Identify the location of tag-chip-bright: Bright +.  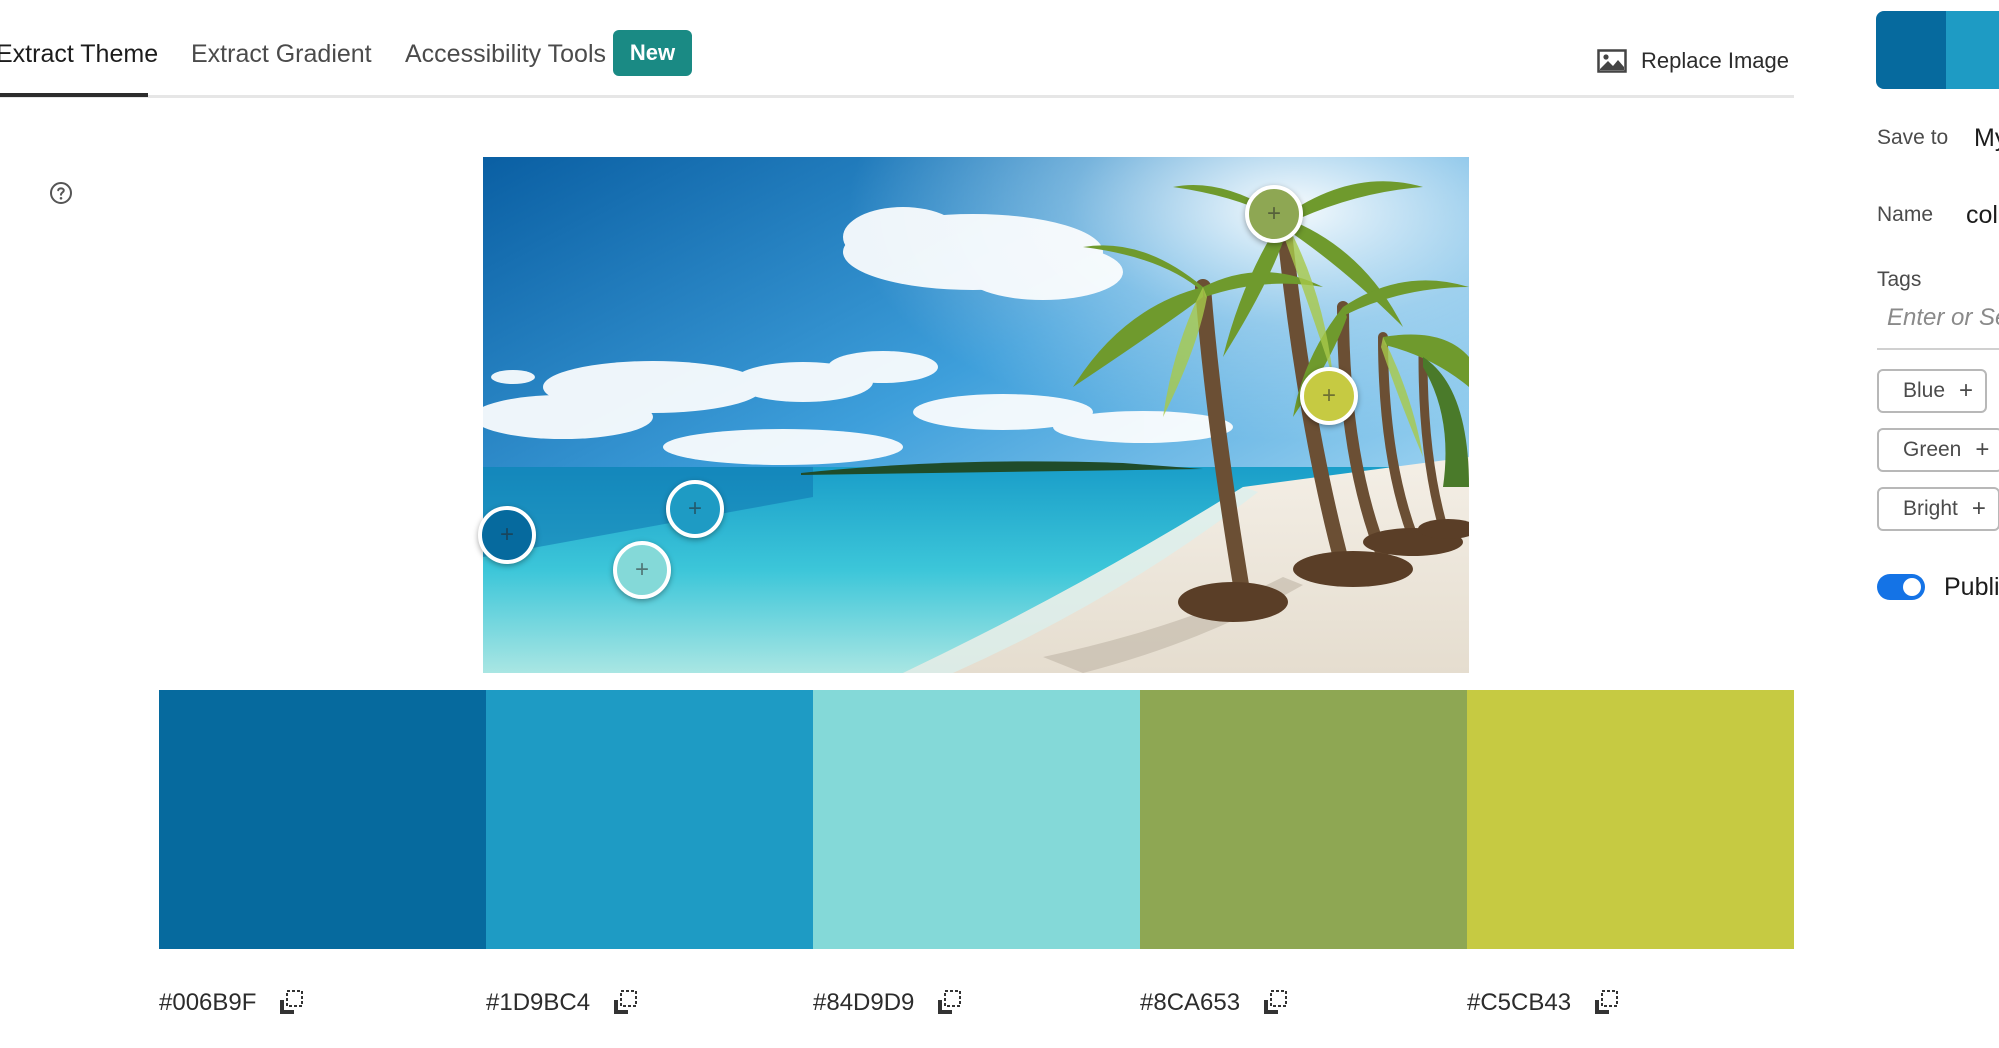
(1938, 509).